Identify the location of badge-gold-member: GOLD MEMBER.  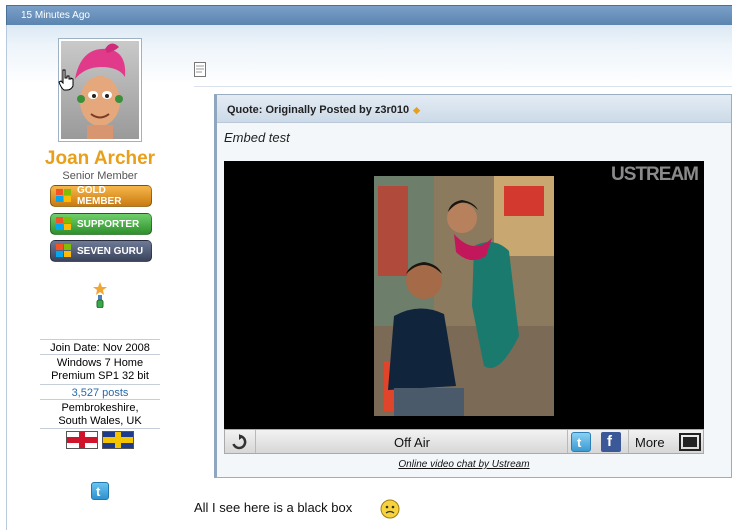
(101, 196).